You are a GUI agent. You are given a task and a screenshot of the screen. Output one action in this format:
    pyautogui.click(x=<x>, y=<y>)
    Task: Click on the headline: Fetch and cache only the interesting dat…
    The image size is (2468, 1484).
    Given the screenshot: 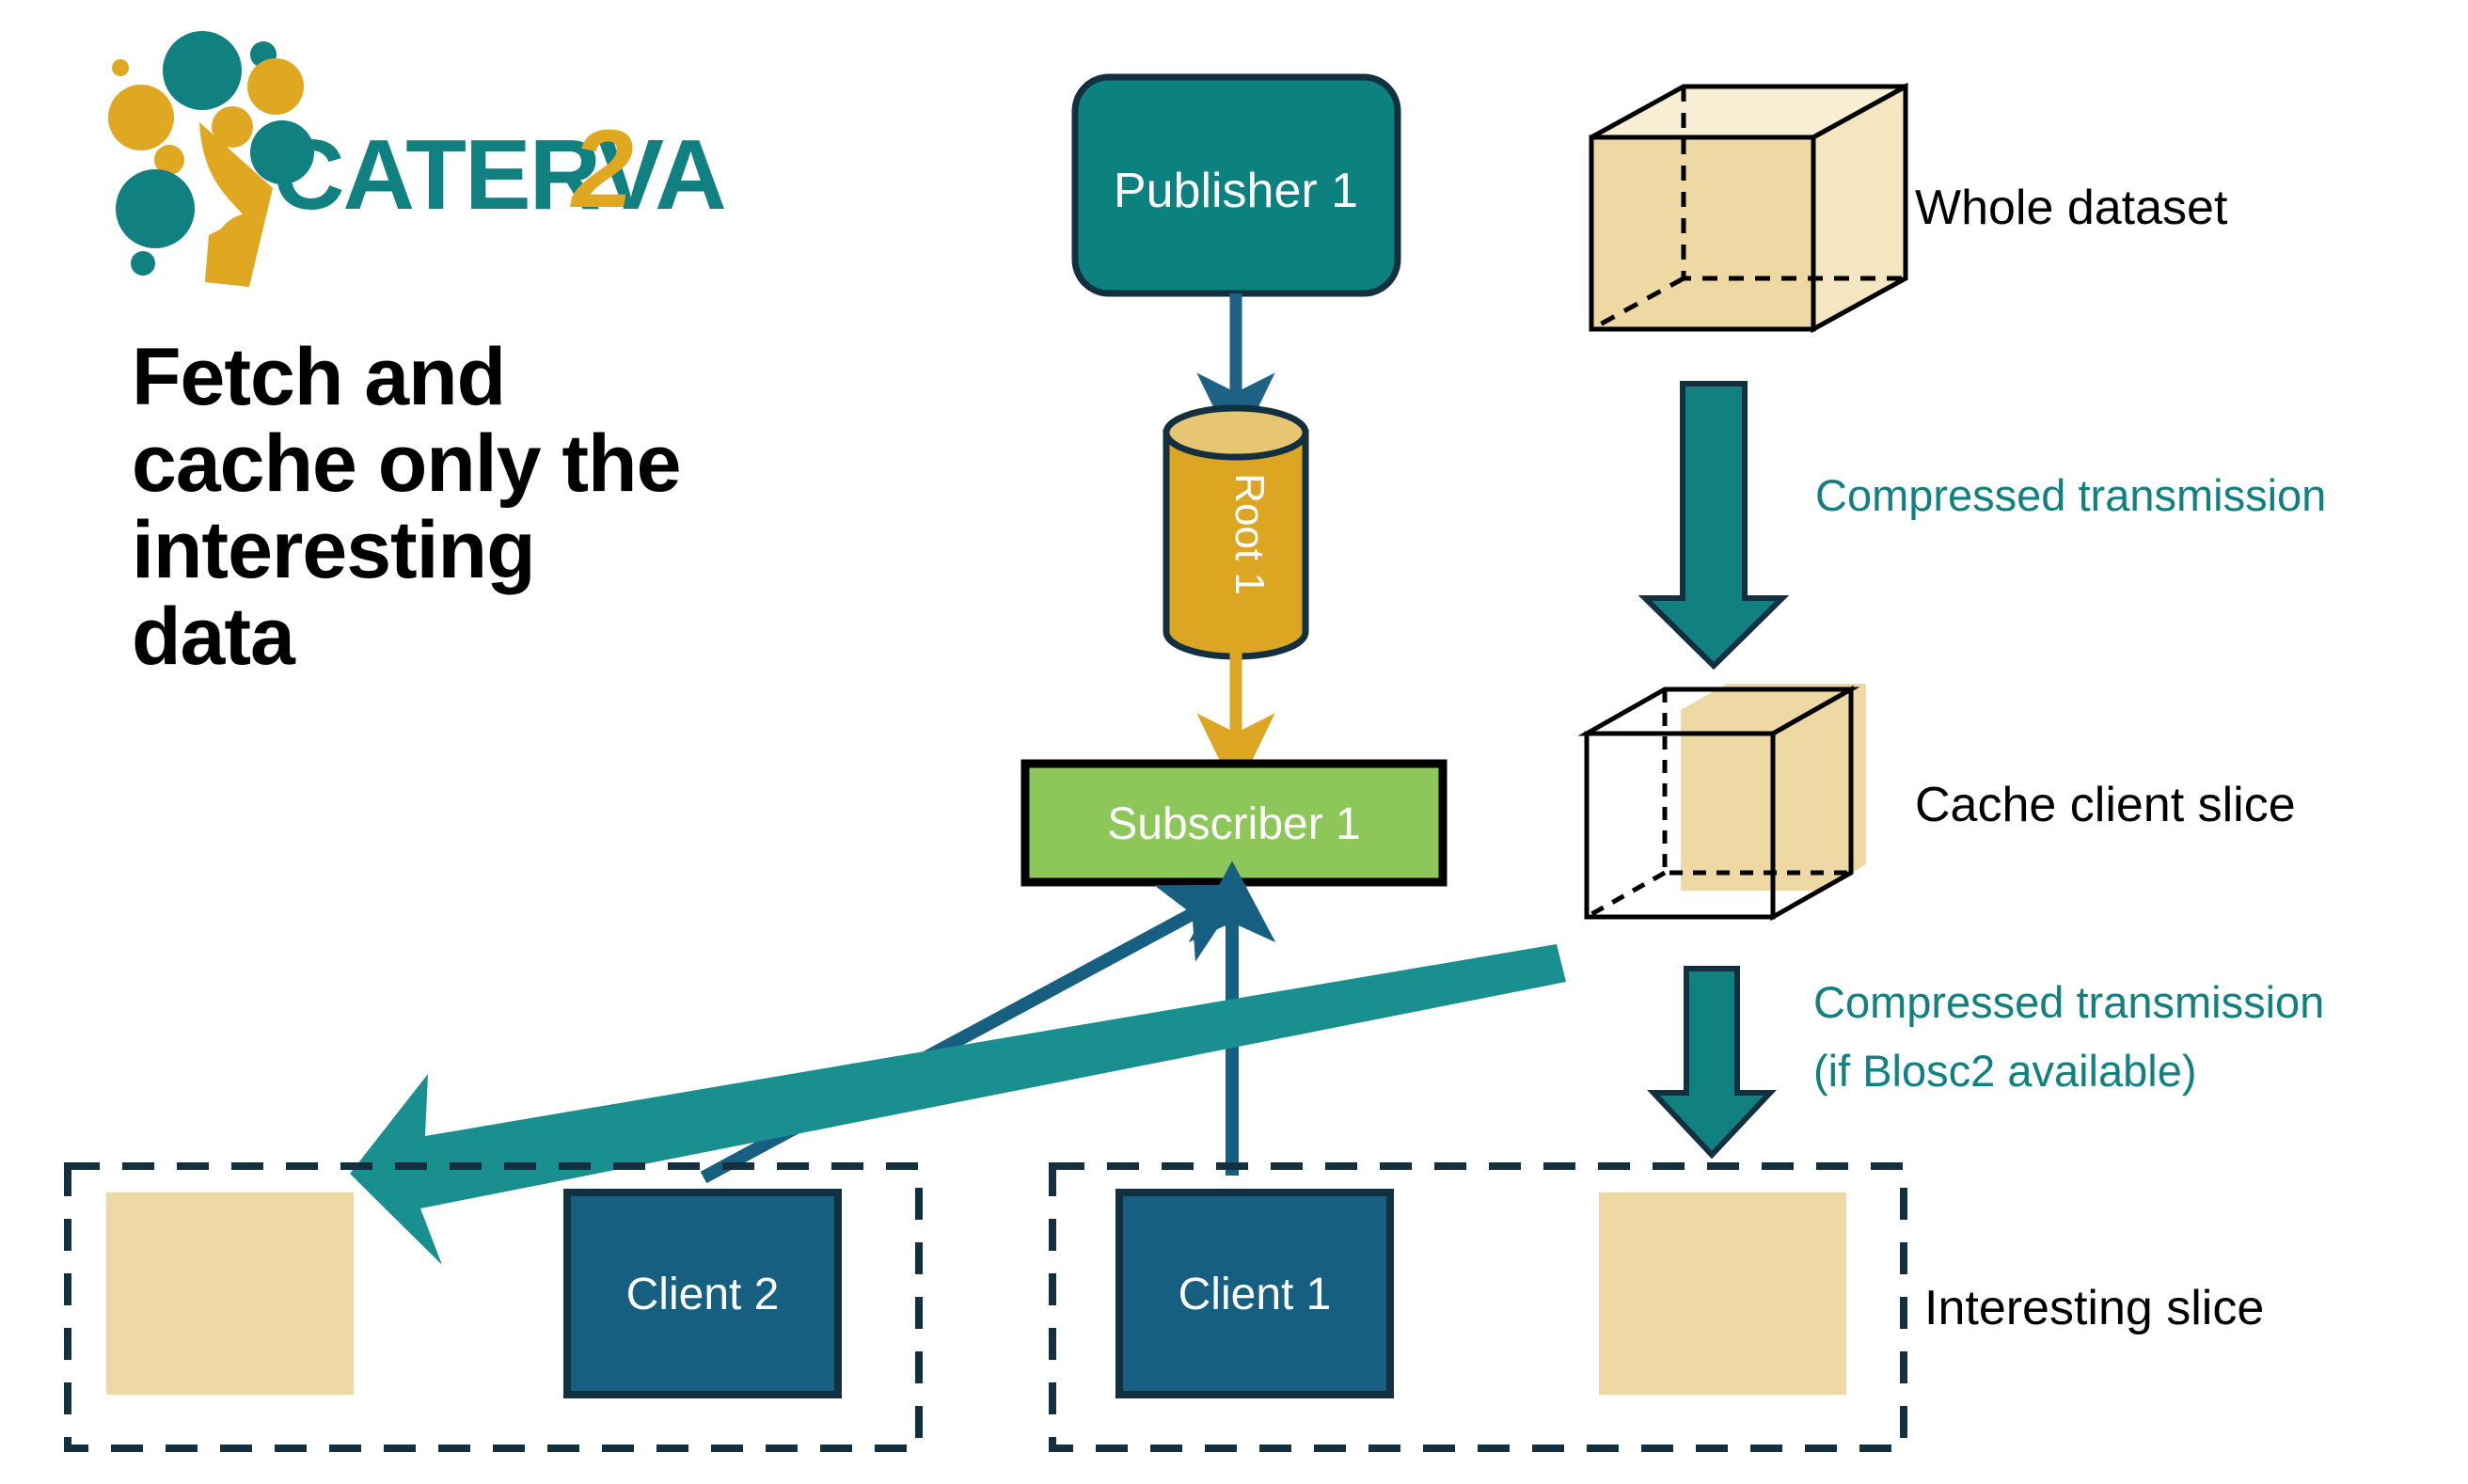 What is the action you would take?
    pyautogui.click(x=517, y=507)
    